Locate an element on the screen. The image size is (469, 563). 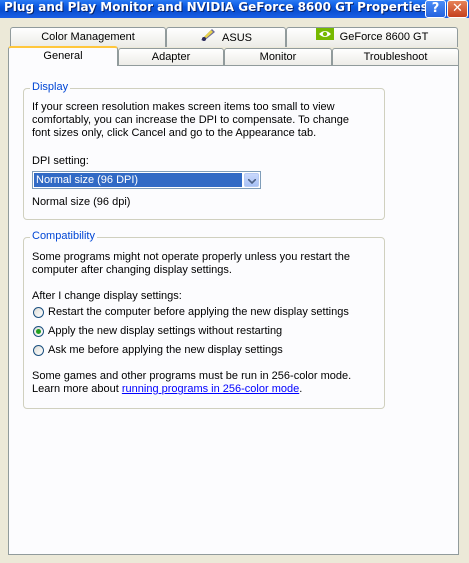
dpi-setting-label: DPI setting: is located at coordinates (60, 161).